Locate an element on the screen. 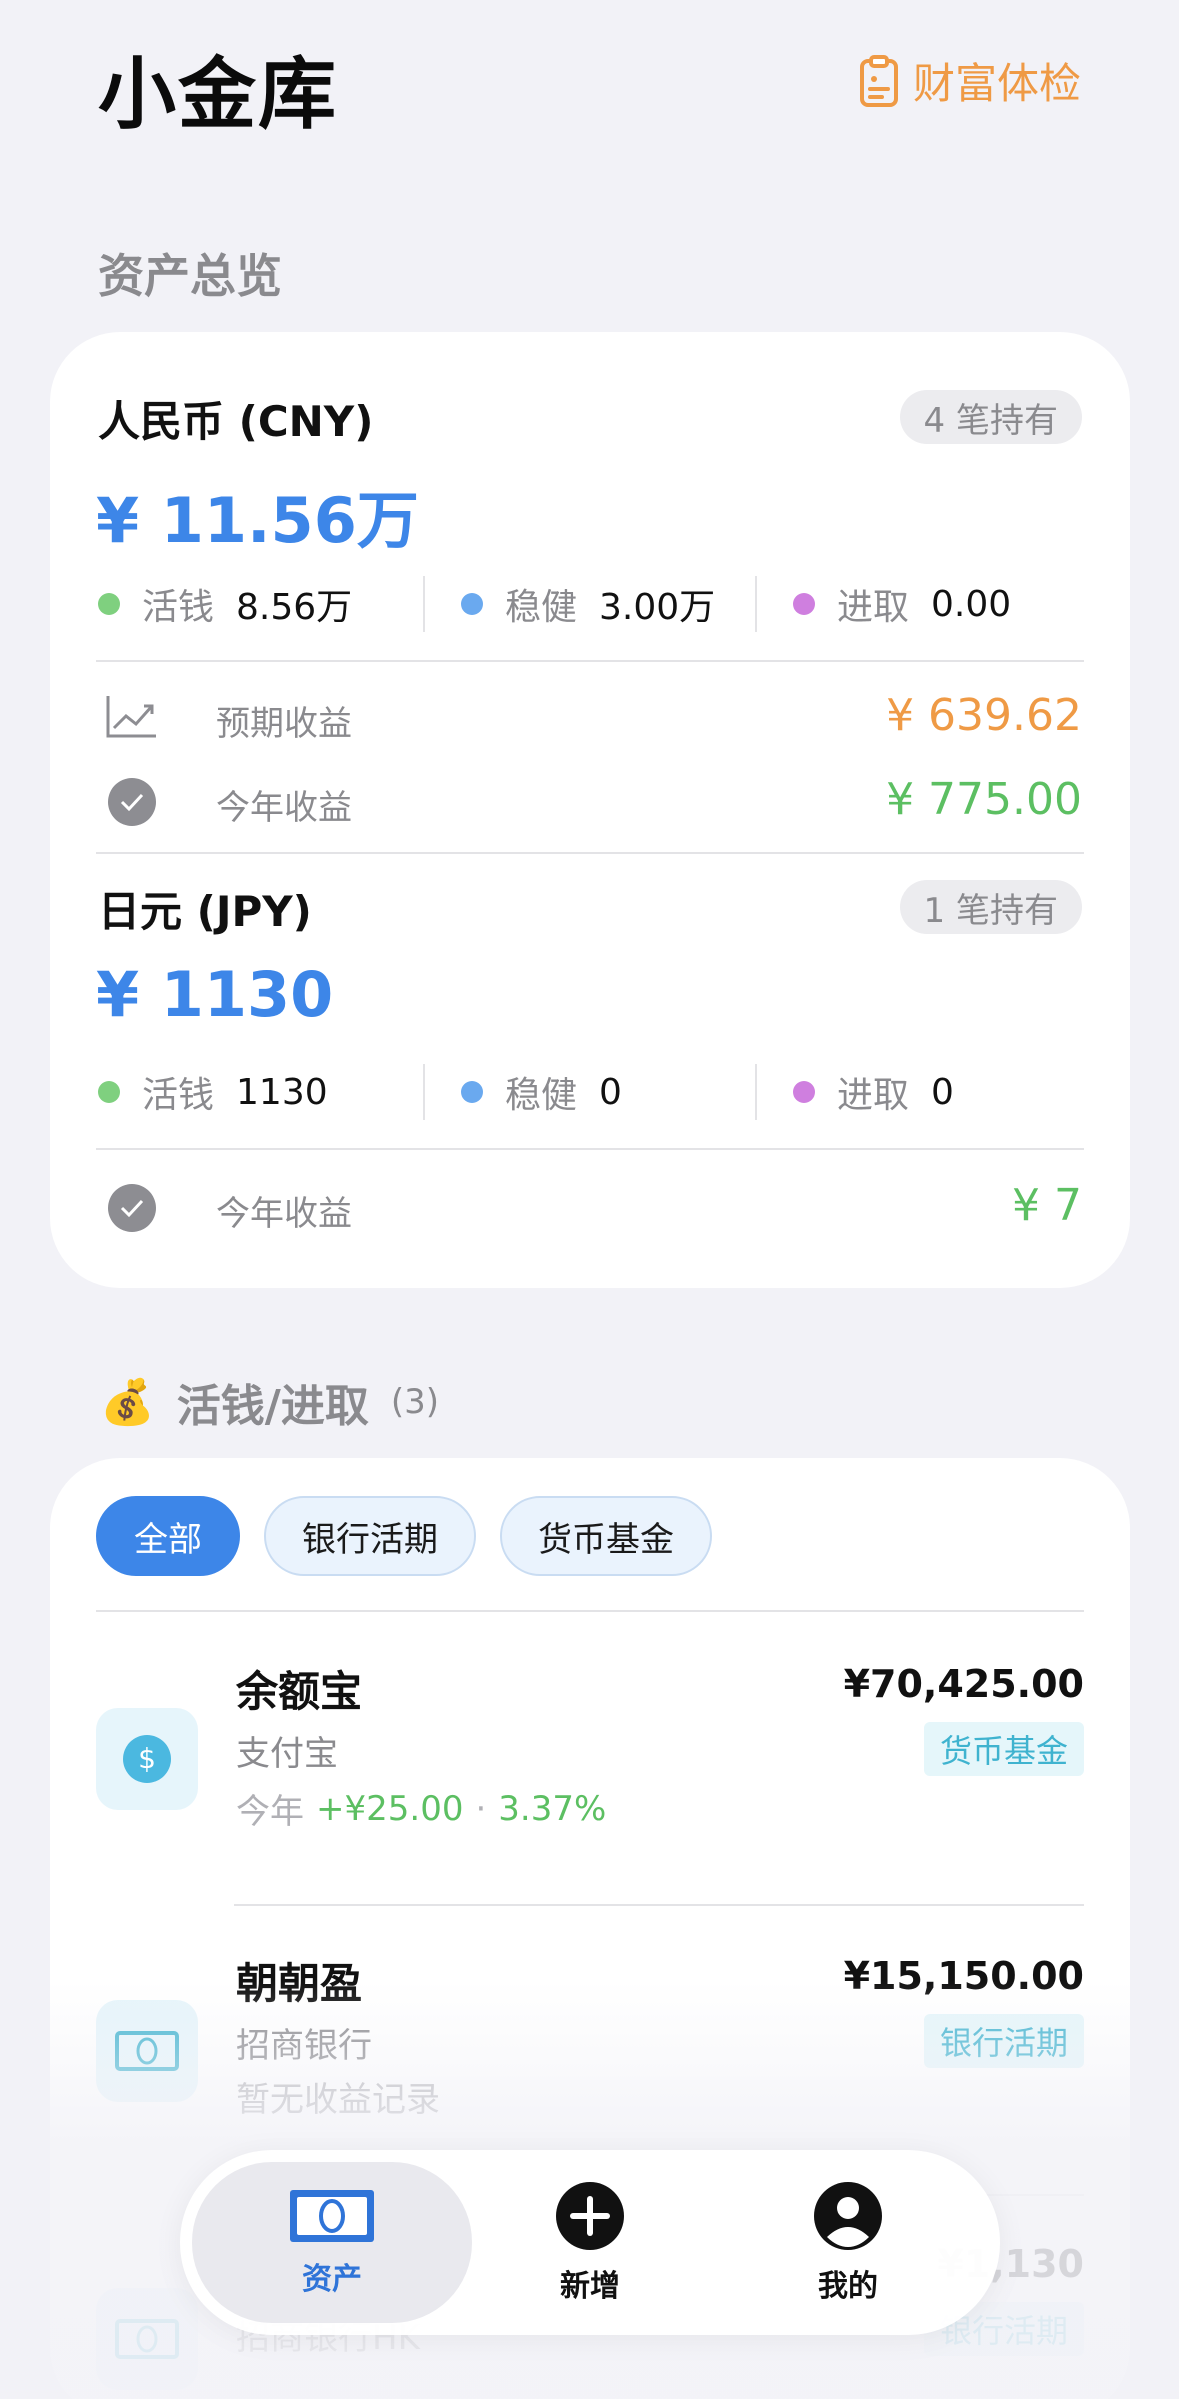  list-item: 朝朝盈 招商银行 暂无收益记录 ¥15,150.00 银行活期 is located at coordinates (590, 2050).